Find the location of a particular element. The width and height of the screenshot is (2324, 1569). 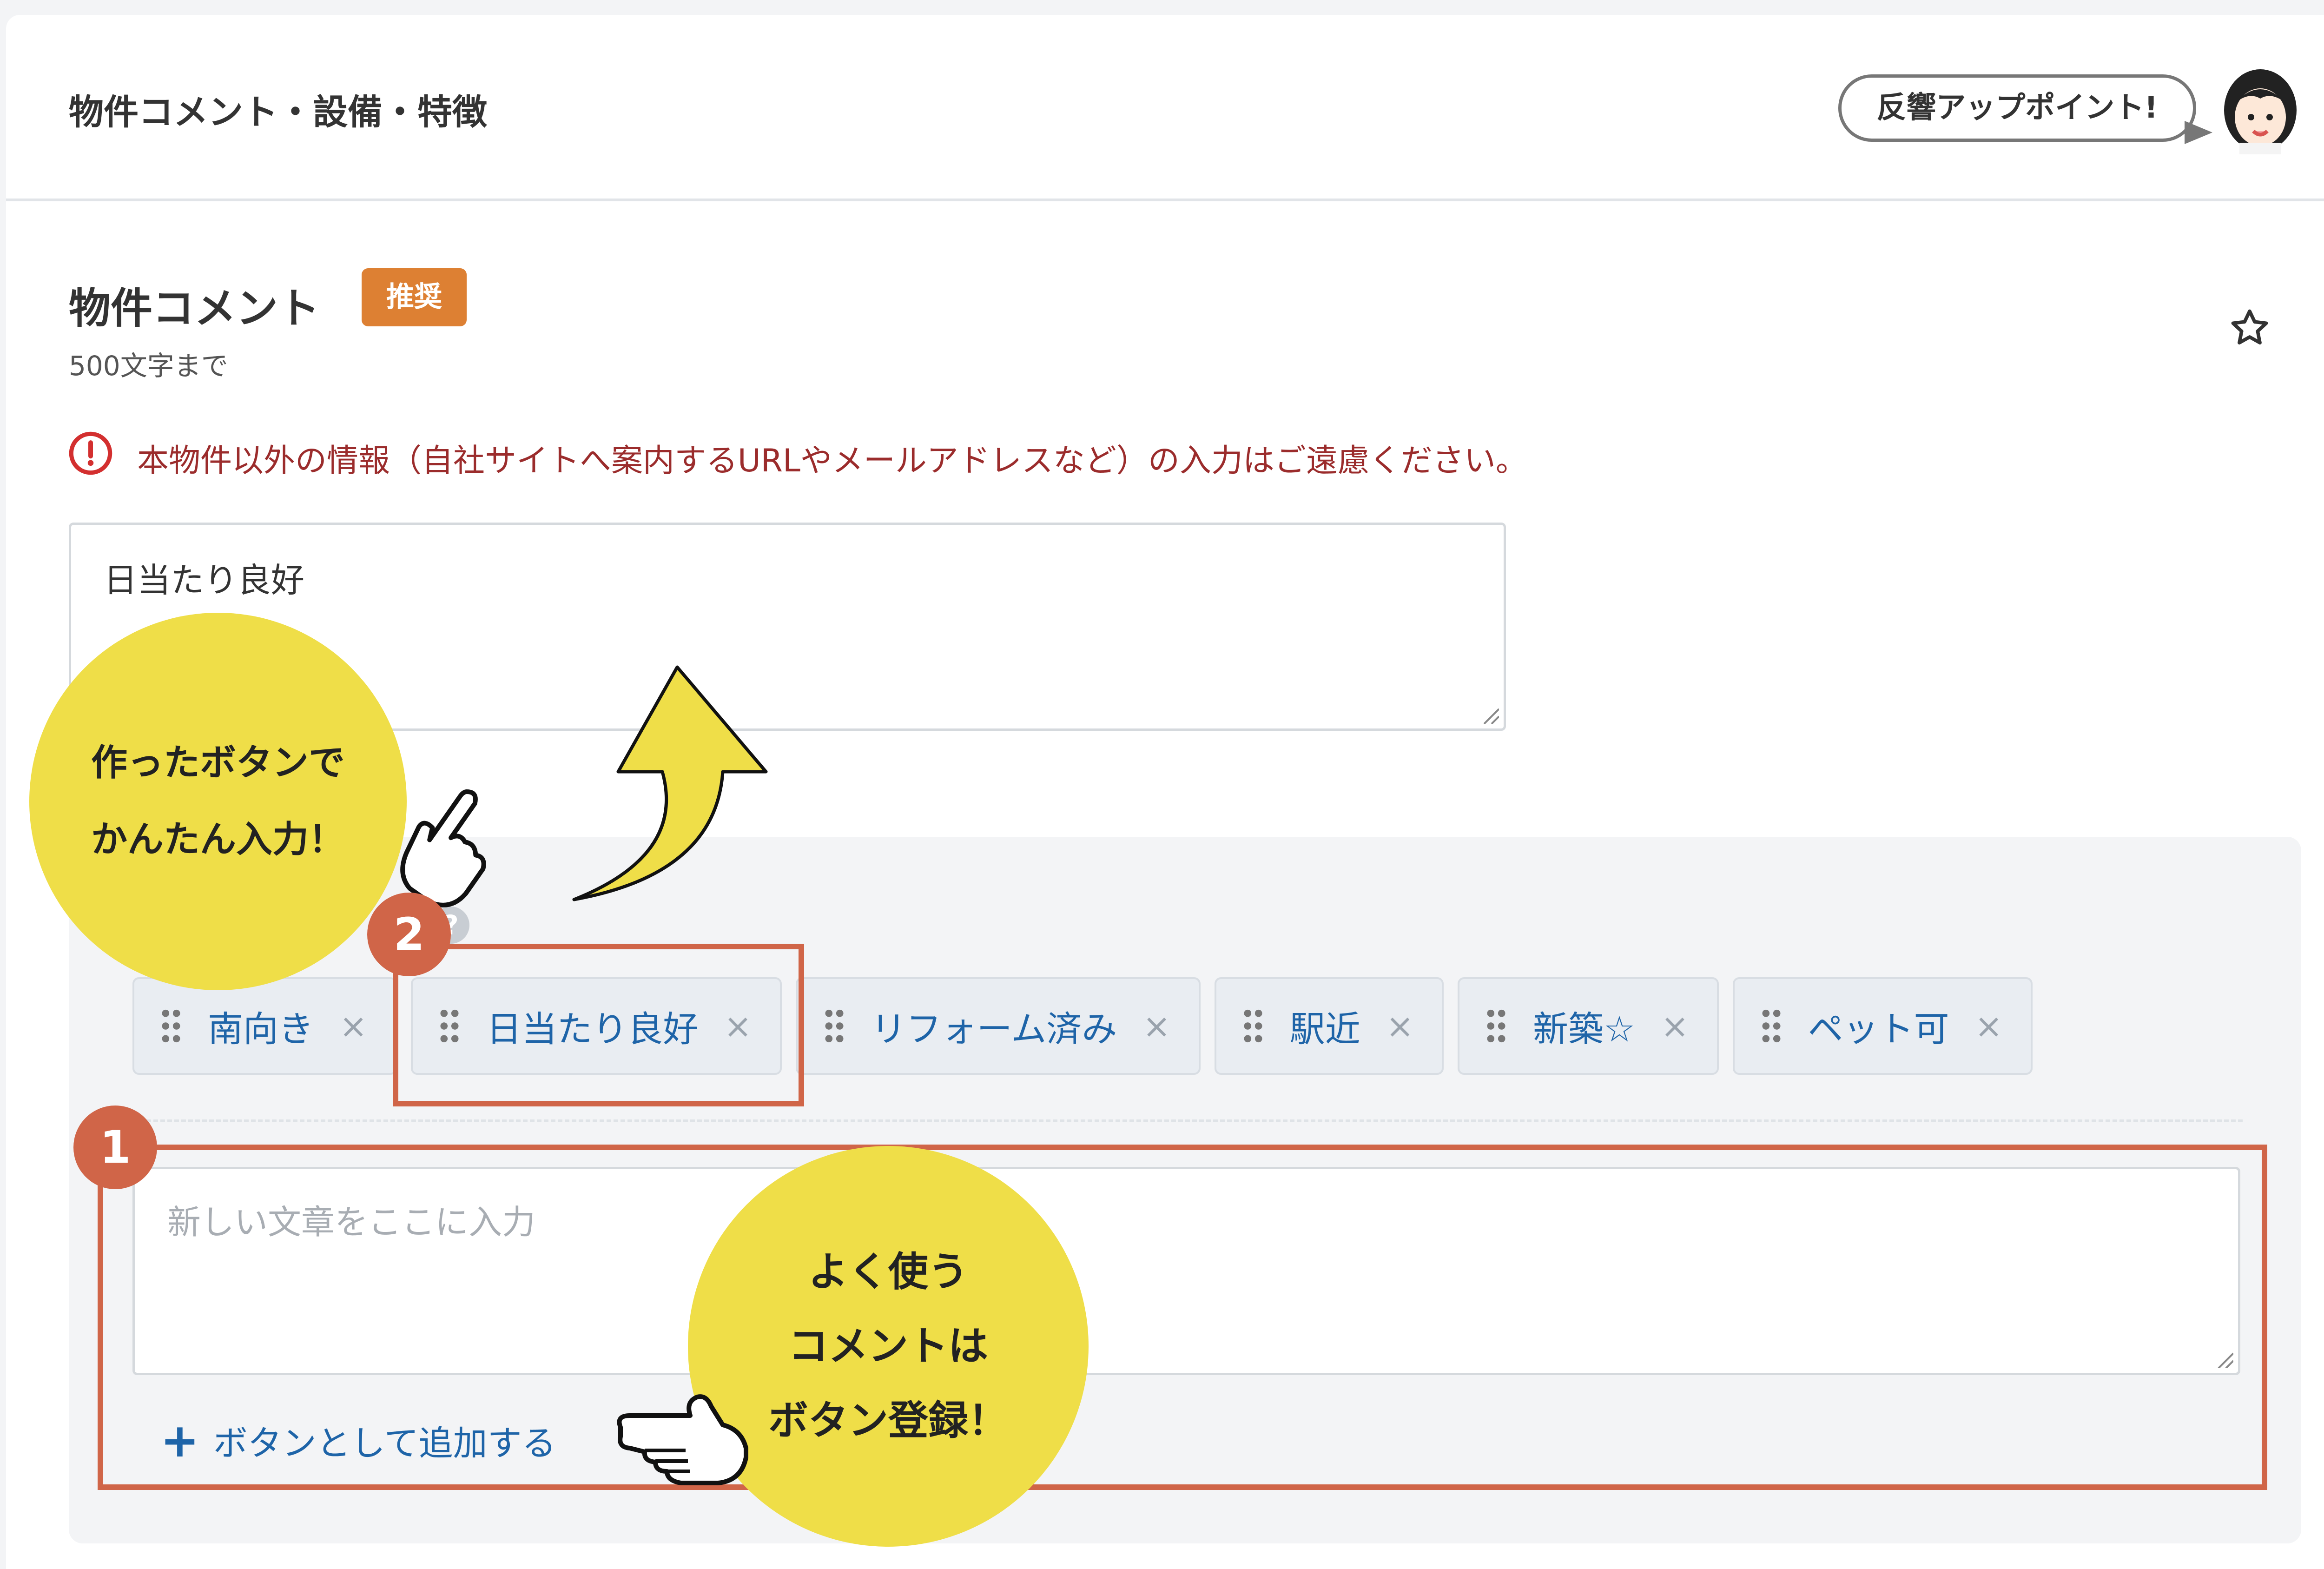

recommended-badge: 推奨 is located at coordinates (414, 297).